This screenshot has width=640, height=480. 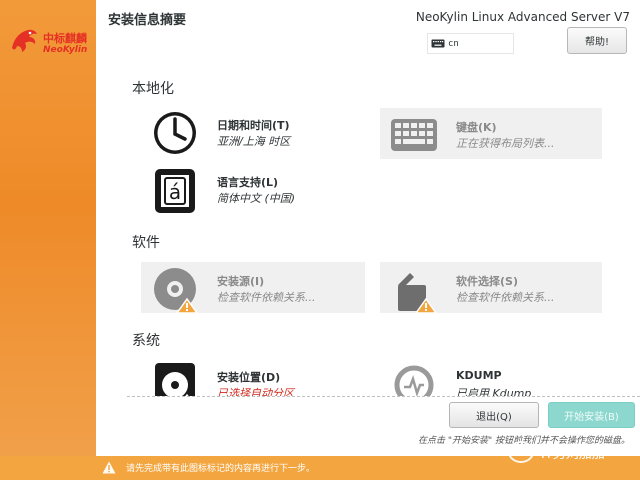 I want to click on begin-installation-button: 开始安装(B), so click(x=591, y=415).